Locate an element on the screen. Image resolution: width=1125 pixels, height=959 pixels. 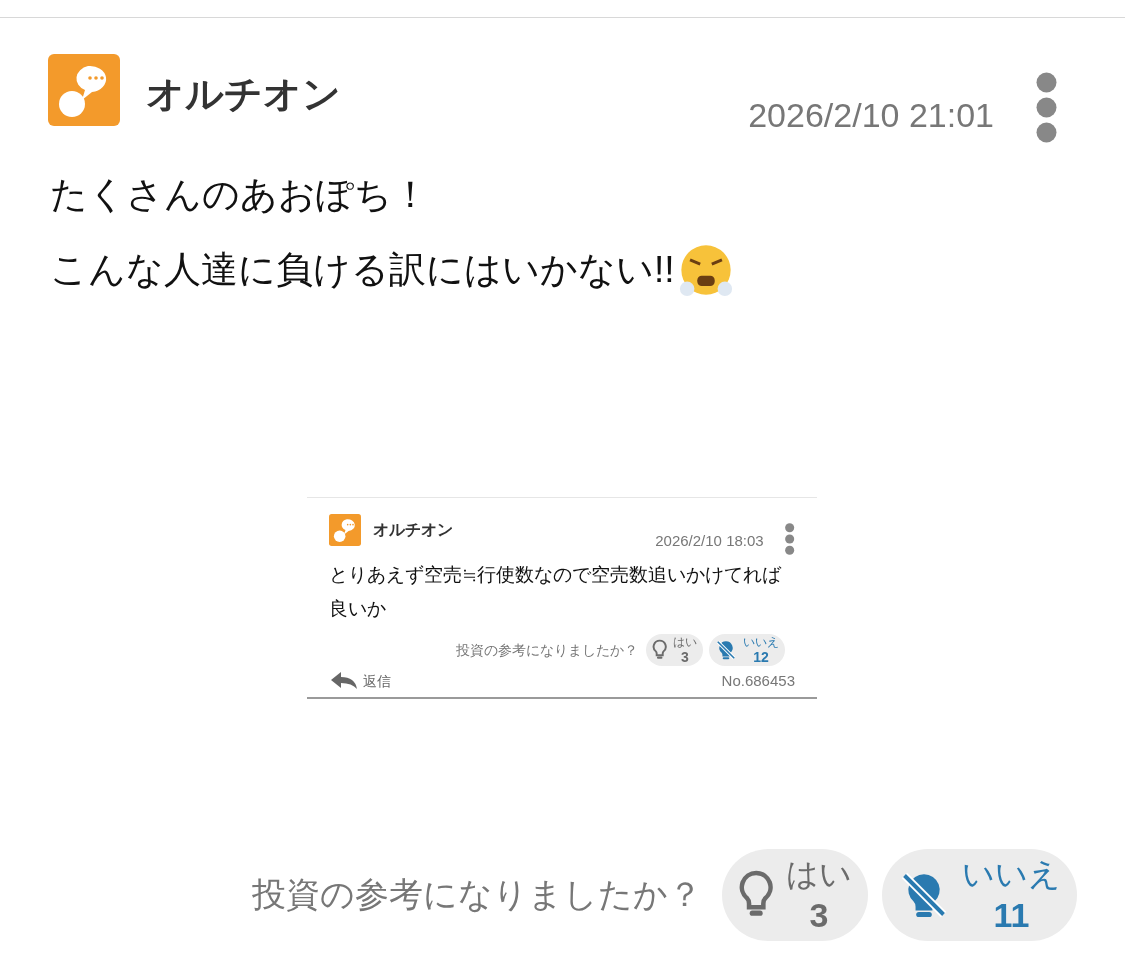
post-text: とりあえず空売≒行使数なので空売数追いかけてれば良いか is located at coordinates (555, 592).